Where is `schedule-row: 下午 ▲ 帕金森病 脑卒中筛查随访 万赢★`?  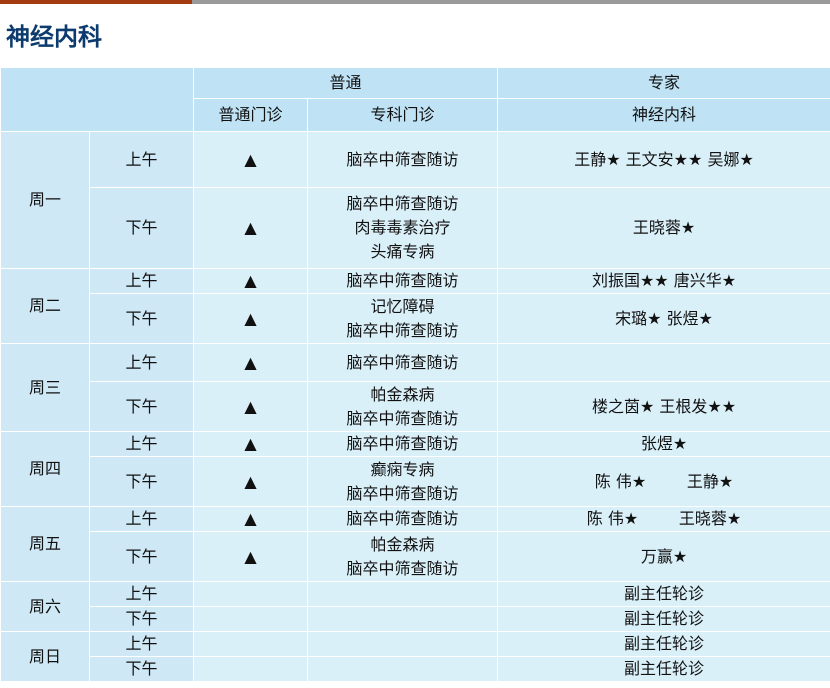
schedule-row: 下午 ▲ 帕金森病 脑卒中筛查随访 万赢★ is located at coordinates (415, 556).